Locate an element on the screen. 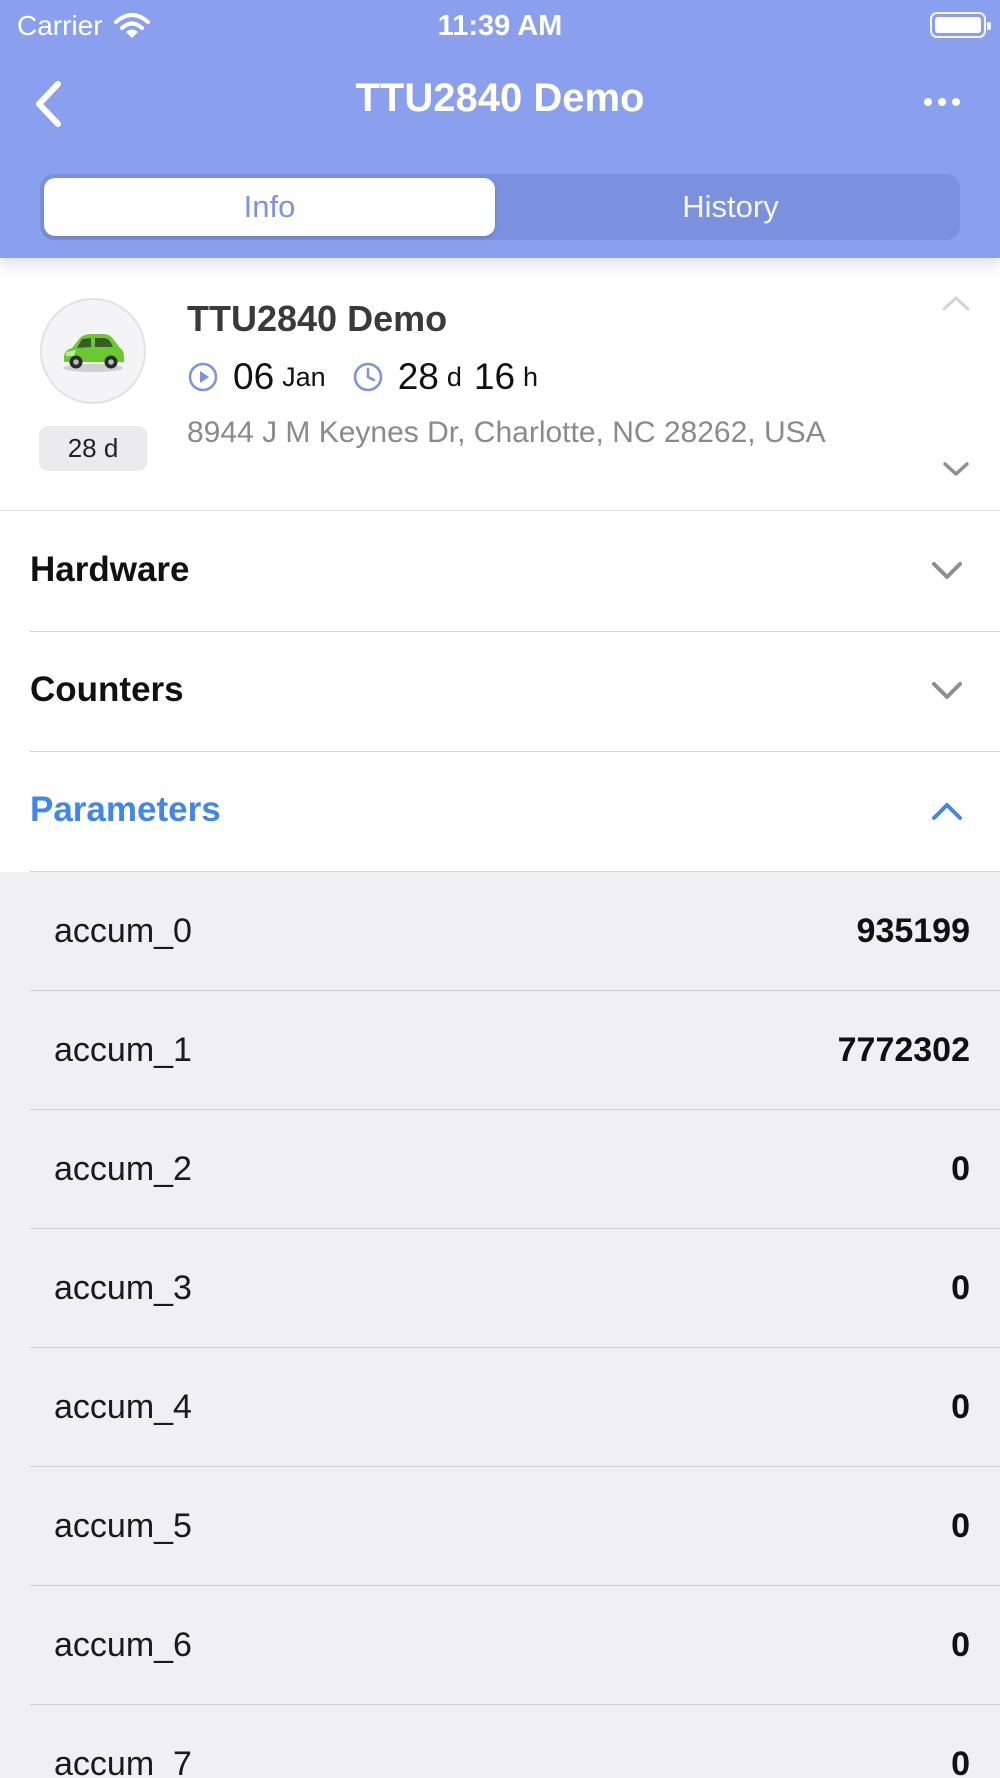 Image resolution: width=1000 pixels, height=1778 pixels. parameter-name: accum_4 is located at coordinates (123, 1407).